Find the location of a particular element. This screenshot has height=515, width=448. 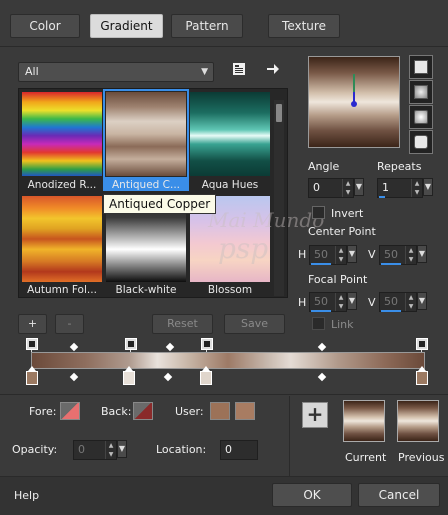

repeats-dropdown: ▼ is located at coordinates (428, 187).